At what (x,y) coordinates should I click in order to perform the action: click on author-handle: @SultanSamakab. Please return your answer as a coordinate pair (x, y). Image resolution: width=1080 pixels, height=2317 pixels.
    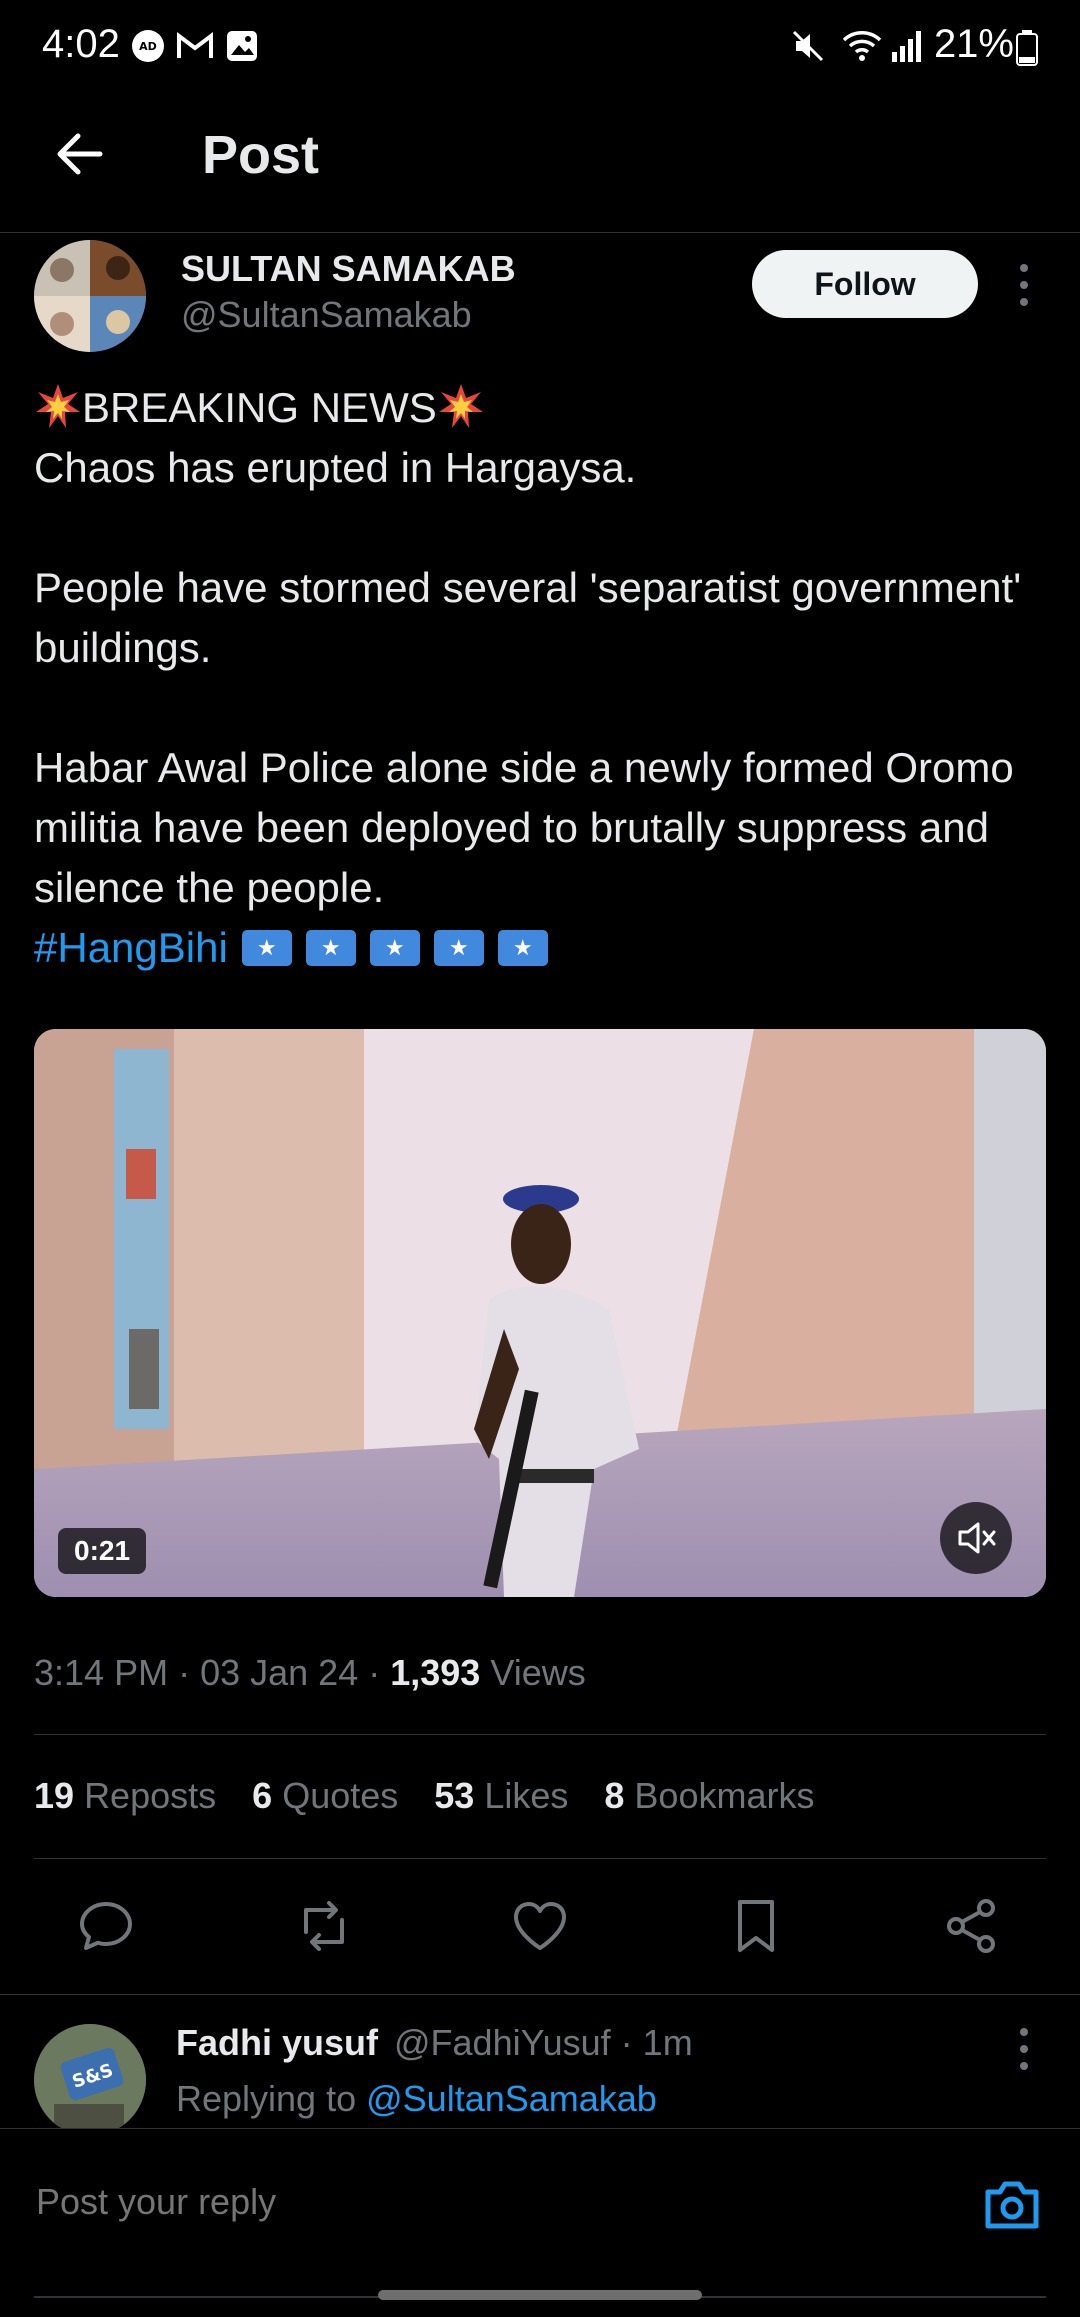
    Looking at the image, I should click on (326, 315).